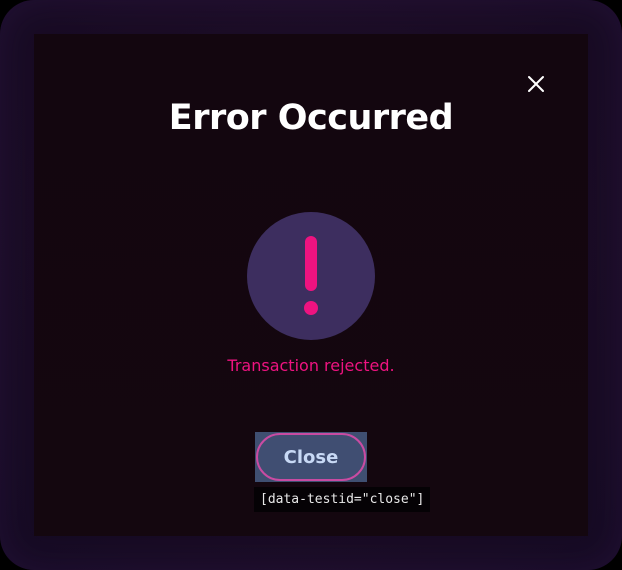 Image resolution: width=622 pixels, height=570 pixels. I want to click on dialog-title: Error Occurred, so click(311, 118).